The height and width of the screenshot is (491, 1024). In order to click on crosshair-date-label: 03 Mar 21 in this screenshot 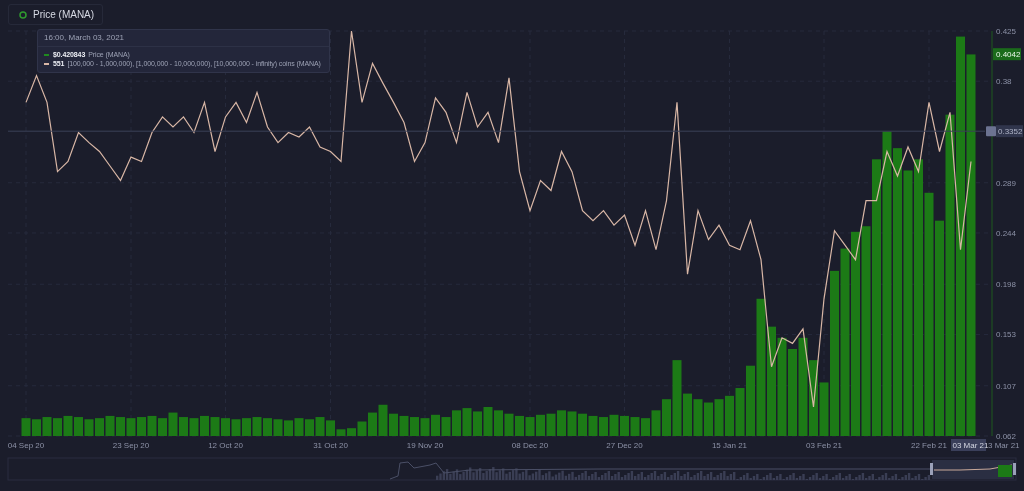, I will do `click(970, 445)`.